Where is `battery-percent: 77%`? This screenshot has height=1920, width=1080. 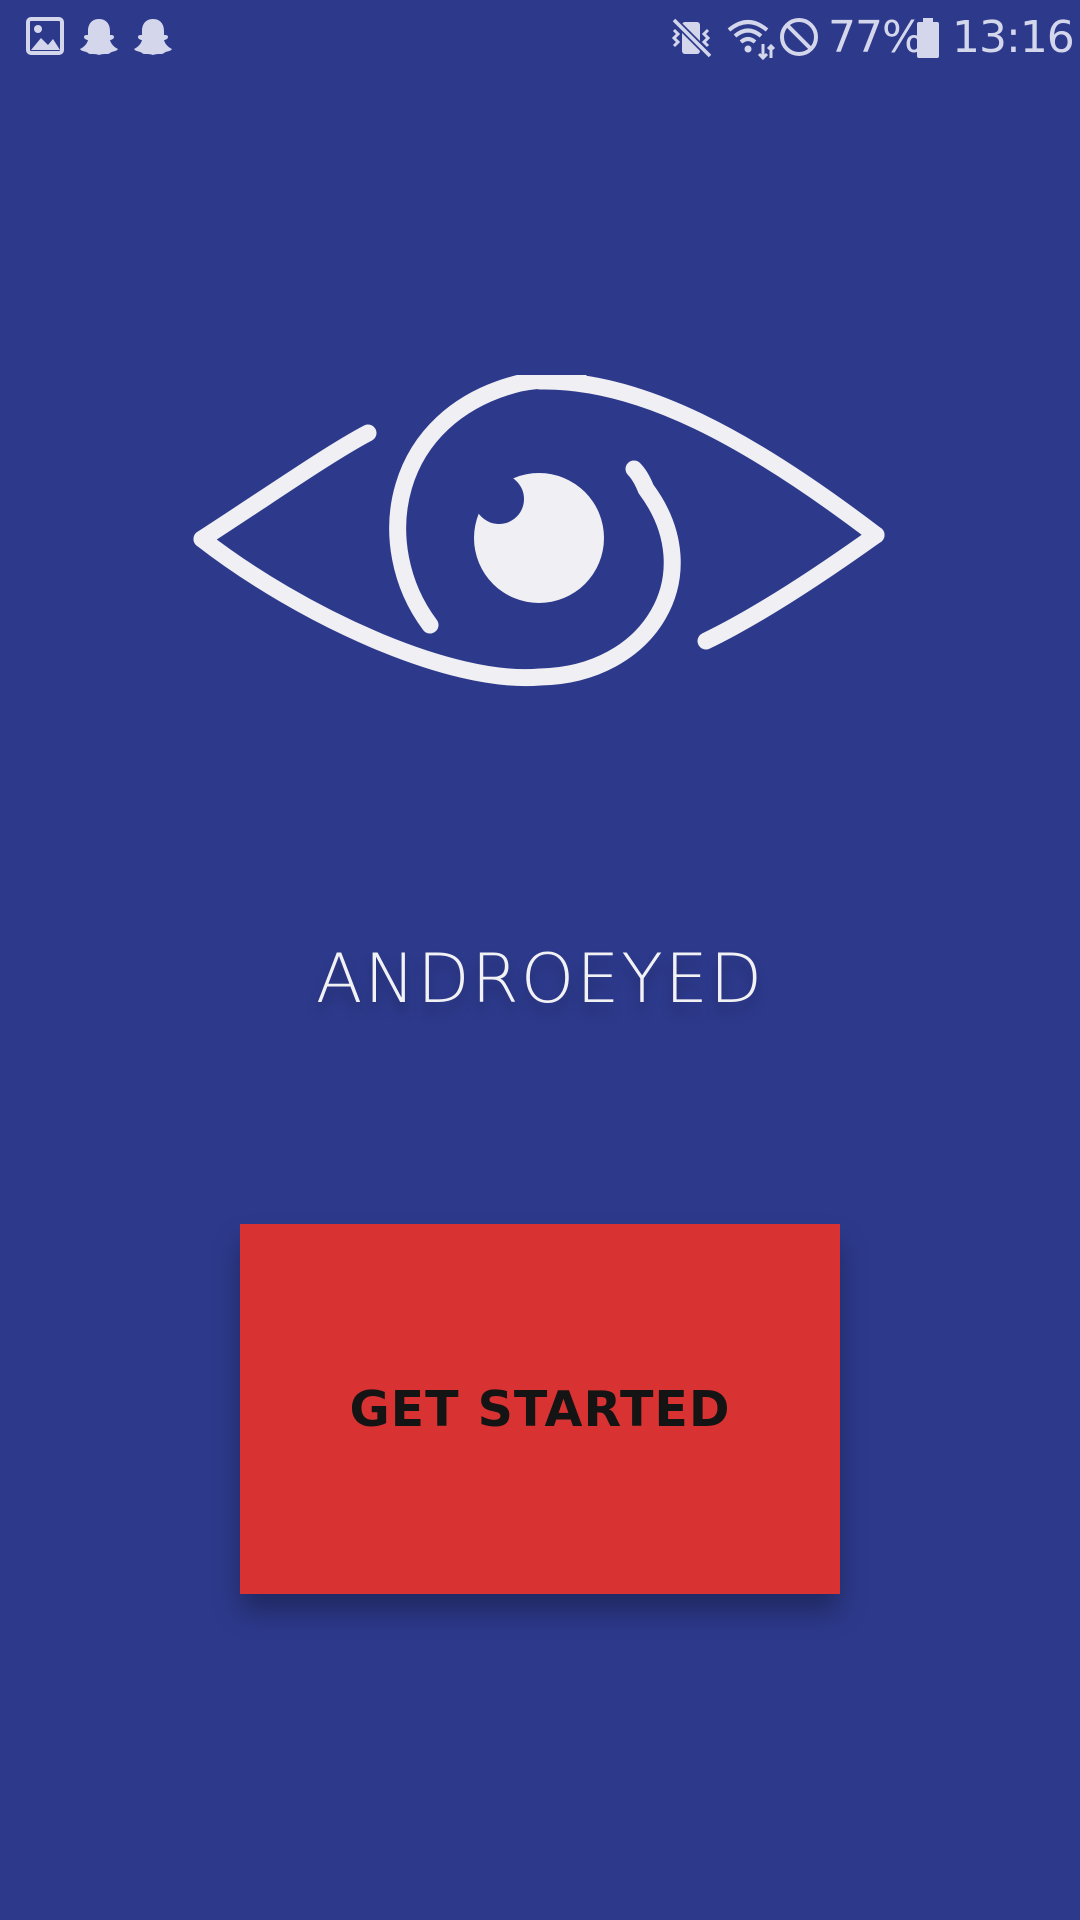
battery-percent: 77% is located at coordinates (876, 37).